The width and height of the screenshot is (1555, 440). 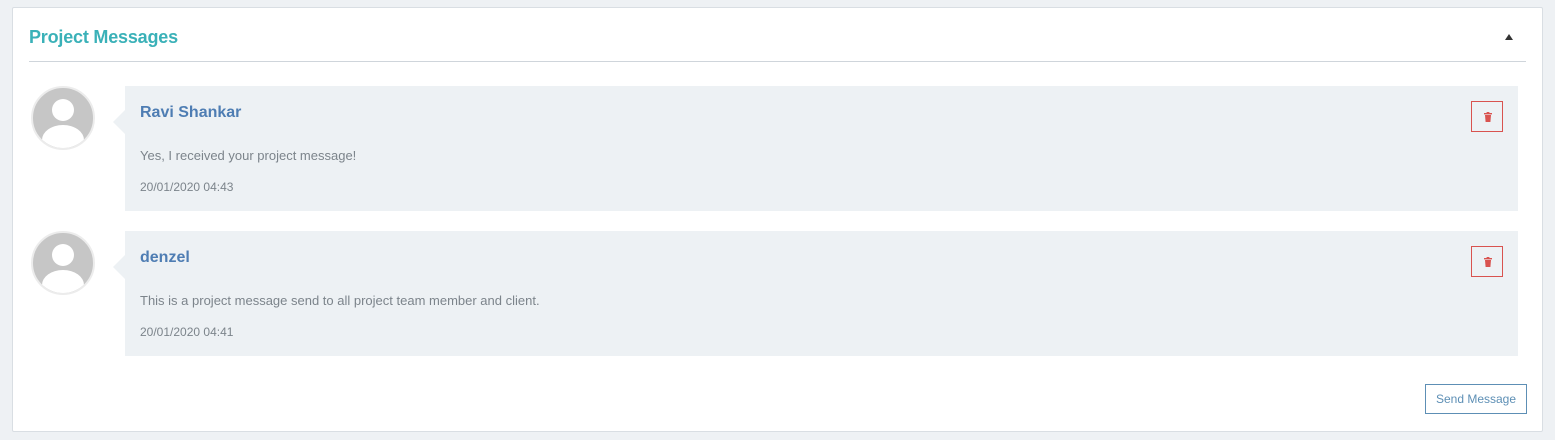 What do you see at coordinates (1476, 399) in the screenshot?
I see `send-message-button: Send Message` at bounding box center [1476, 399].